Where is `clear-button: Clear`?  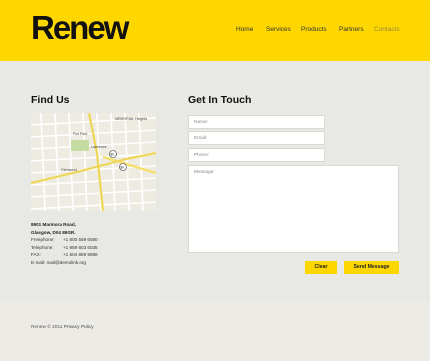
clear-button: Clear is located at coordinates (321, 267).